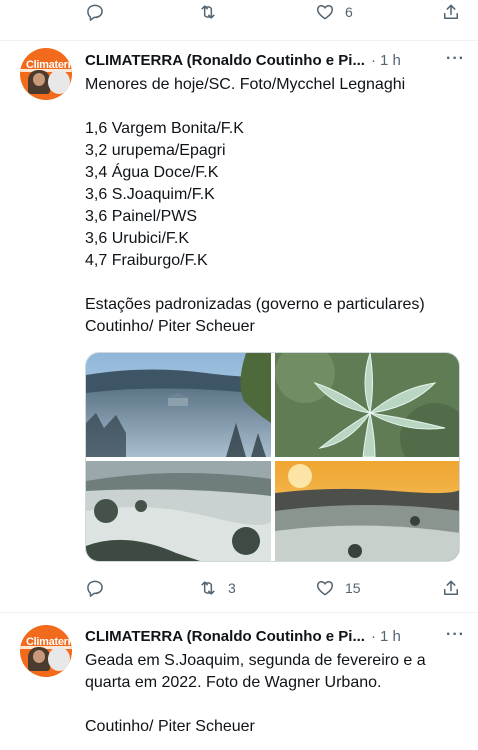  What do you see at coordinates (367, 405) in the screenshot?
I see `frost-leaf-closeup-photo` at bounding box center [367, 405].